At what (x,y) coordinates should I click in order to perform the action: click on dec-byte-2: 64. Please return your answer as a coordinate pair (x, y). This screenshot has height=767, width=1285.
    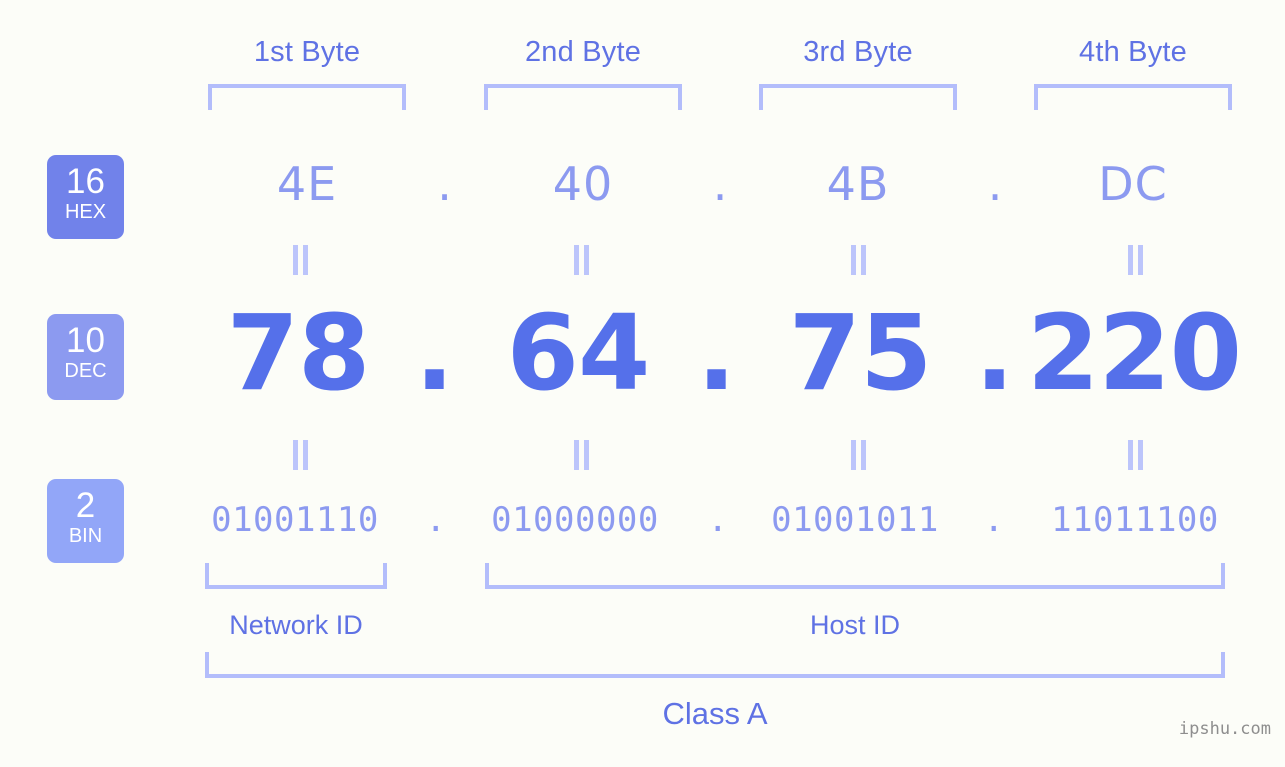
    Looking at the image, I should click on (578, 353).